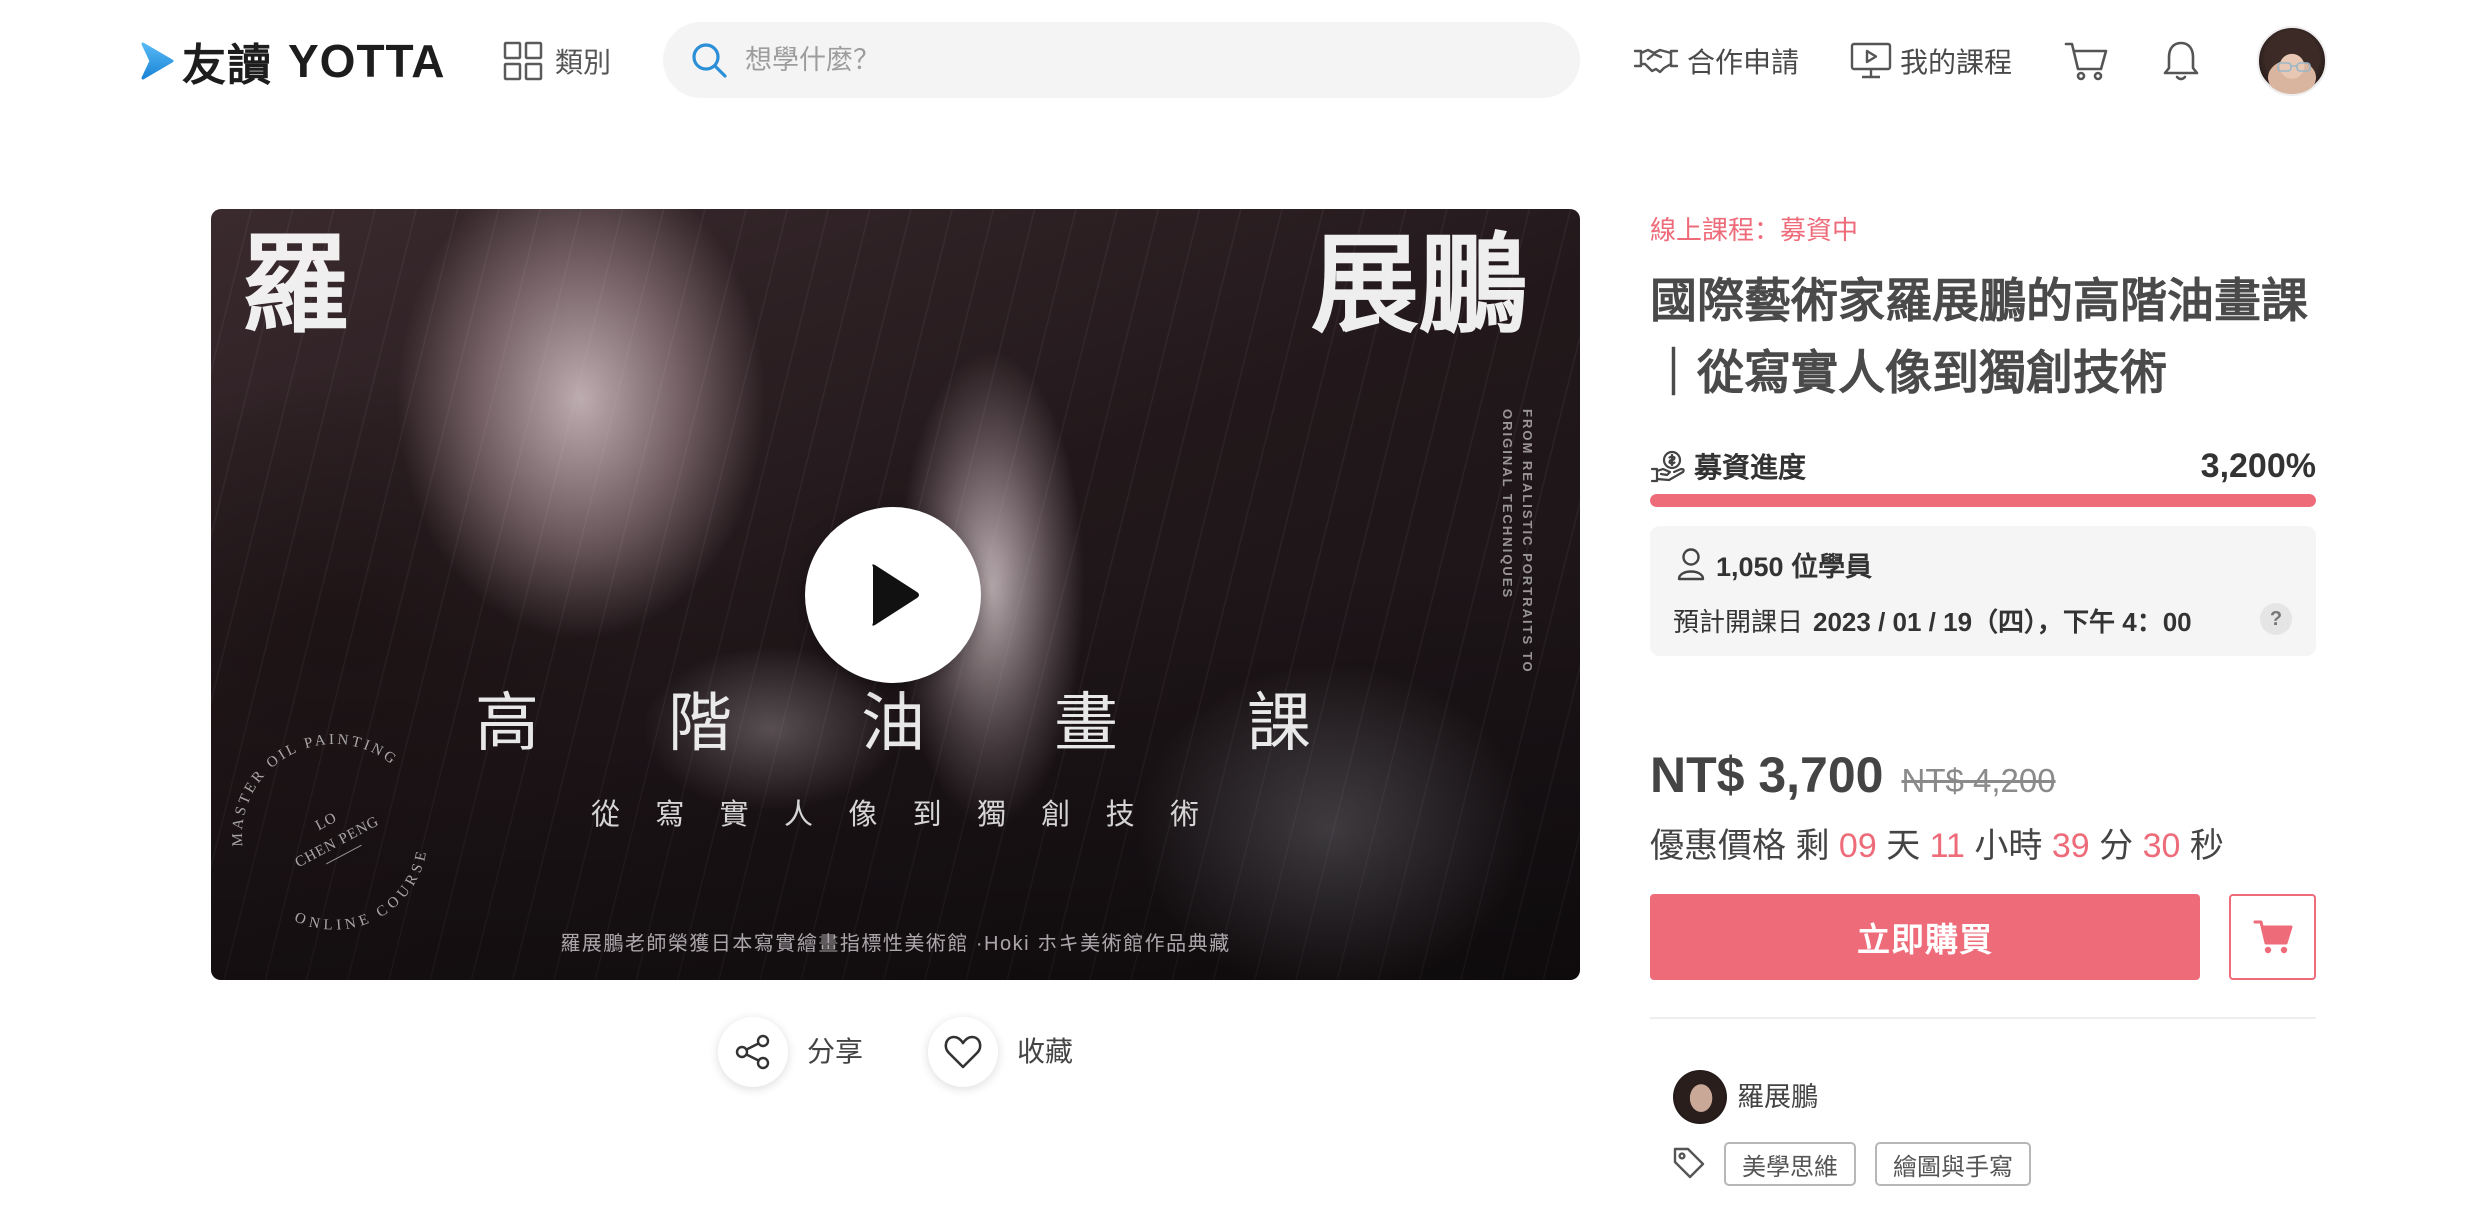  I want to click on video-subtitle-char: 寫, so click(670, 815).